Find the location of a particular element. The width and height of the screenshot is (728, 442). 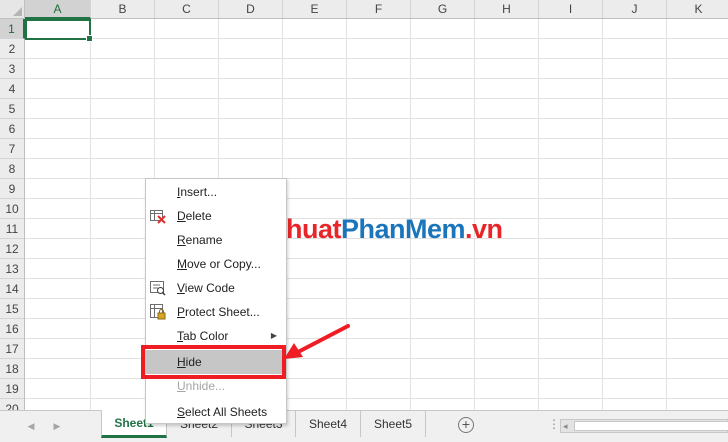

row-header: 8 is located at coordinates (12, 169).